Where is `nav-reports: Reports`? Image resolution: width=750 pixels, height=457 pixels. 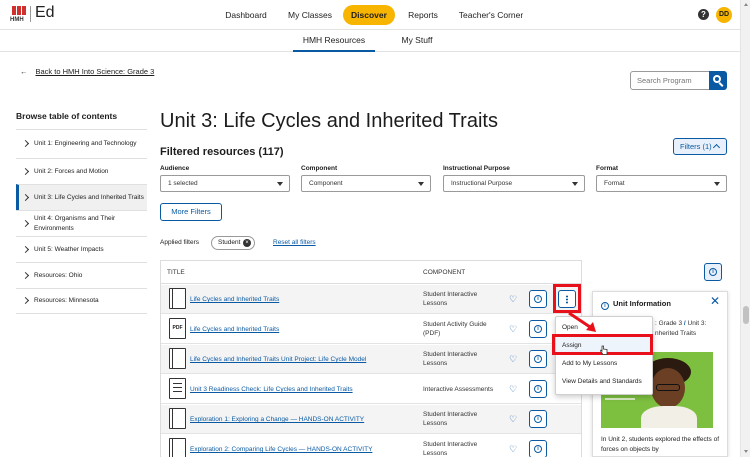
nav-reports: Reports is located at coordinates (423, 15).